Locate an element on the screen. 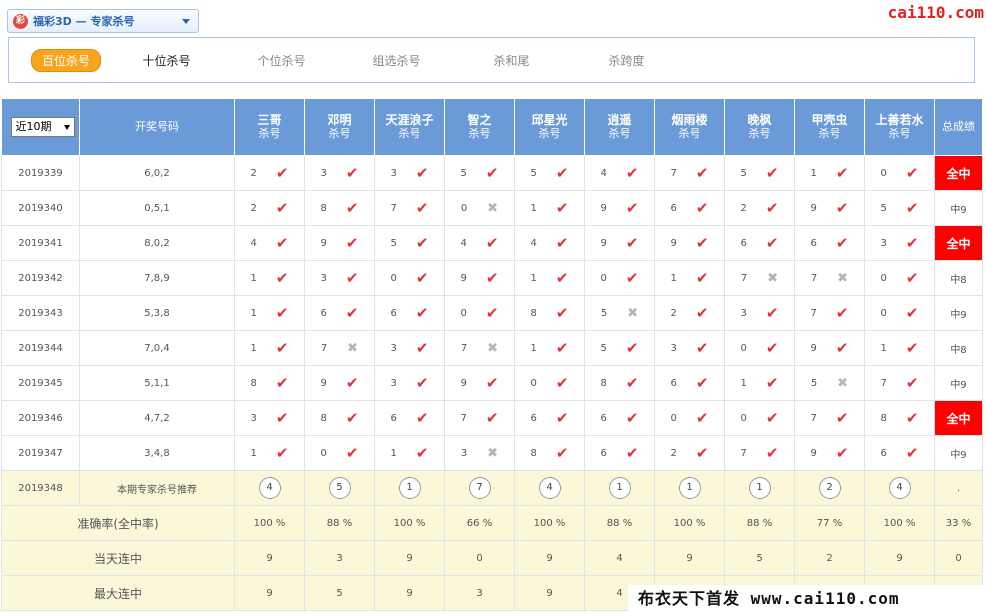 Image resolution: width=986 pixels, height=613 pixels. accuracy-cell: 100 % is located at coordinates (689, 523).